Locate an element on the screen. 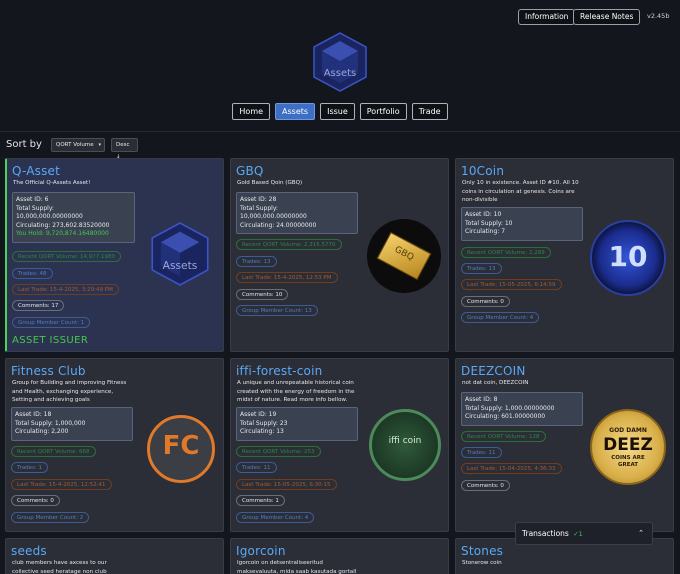 This screenshot has height=574, width=680. asset-description: Stonerow coin is located at coordinates (482, 563).